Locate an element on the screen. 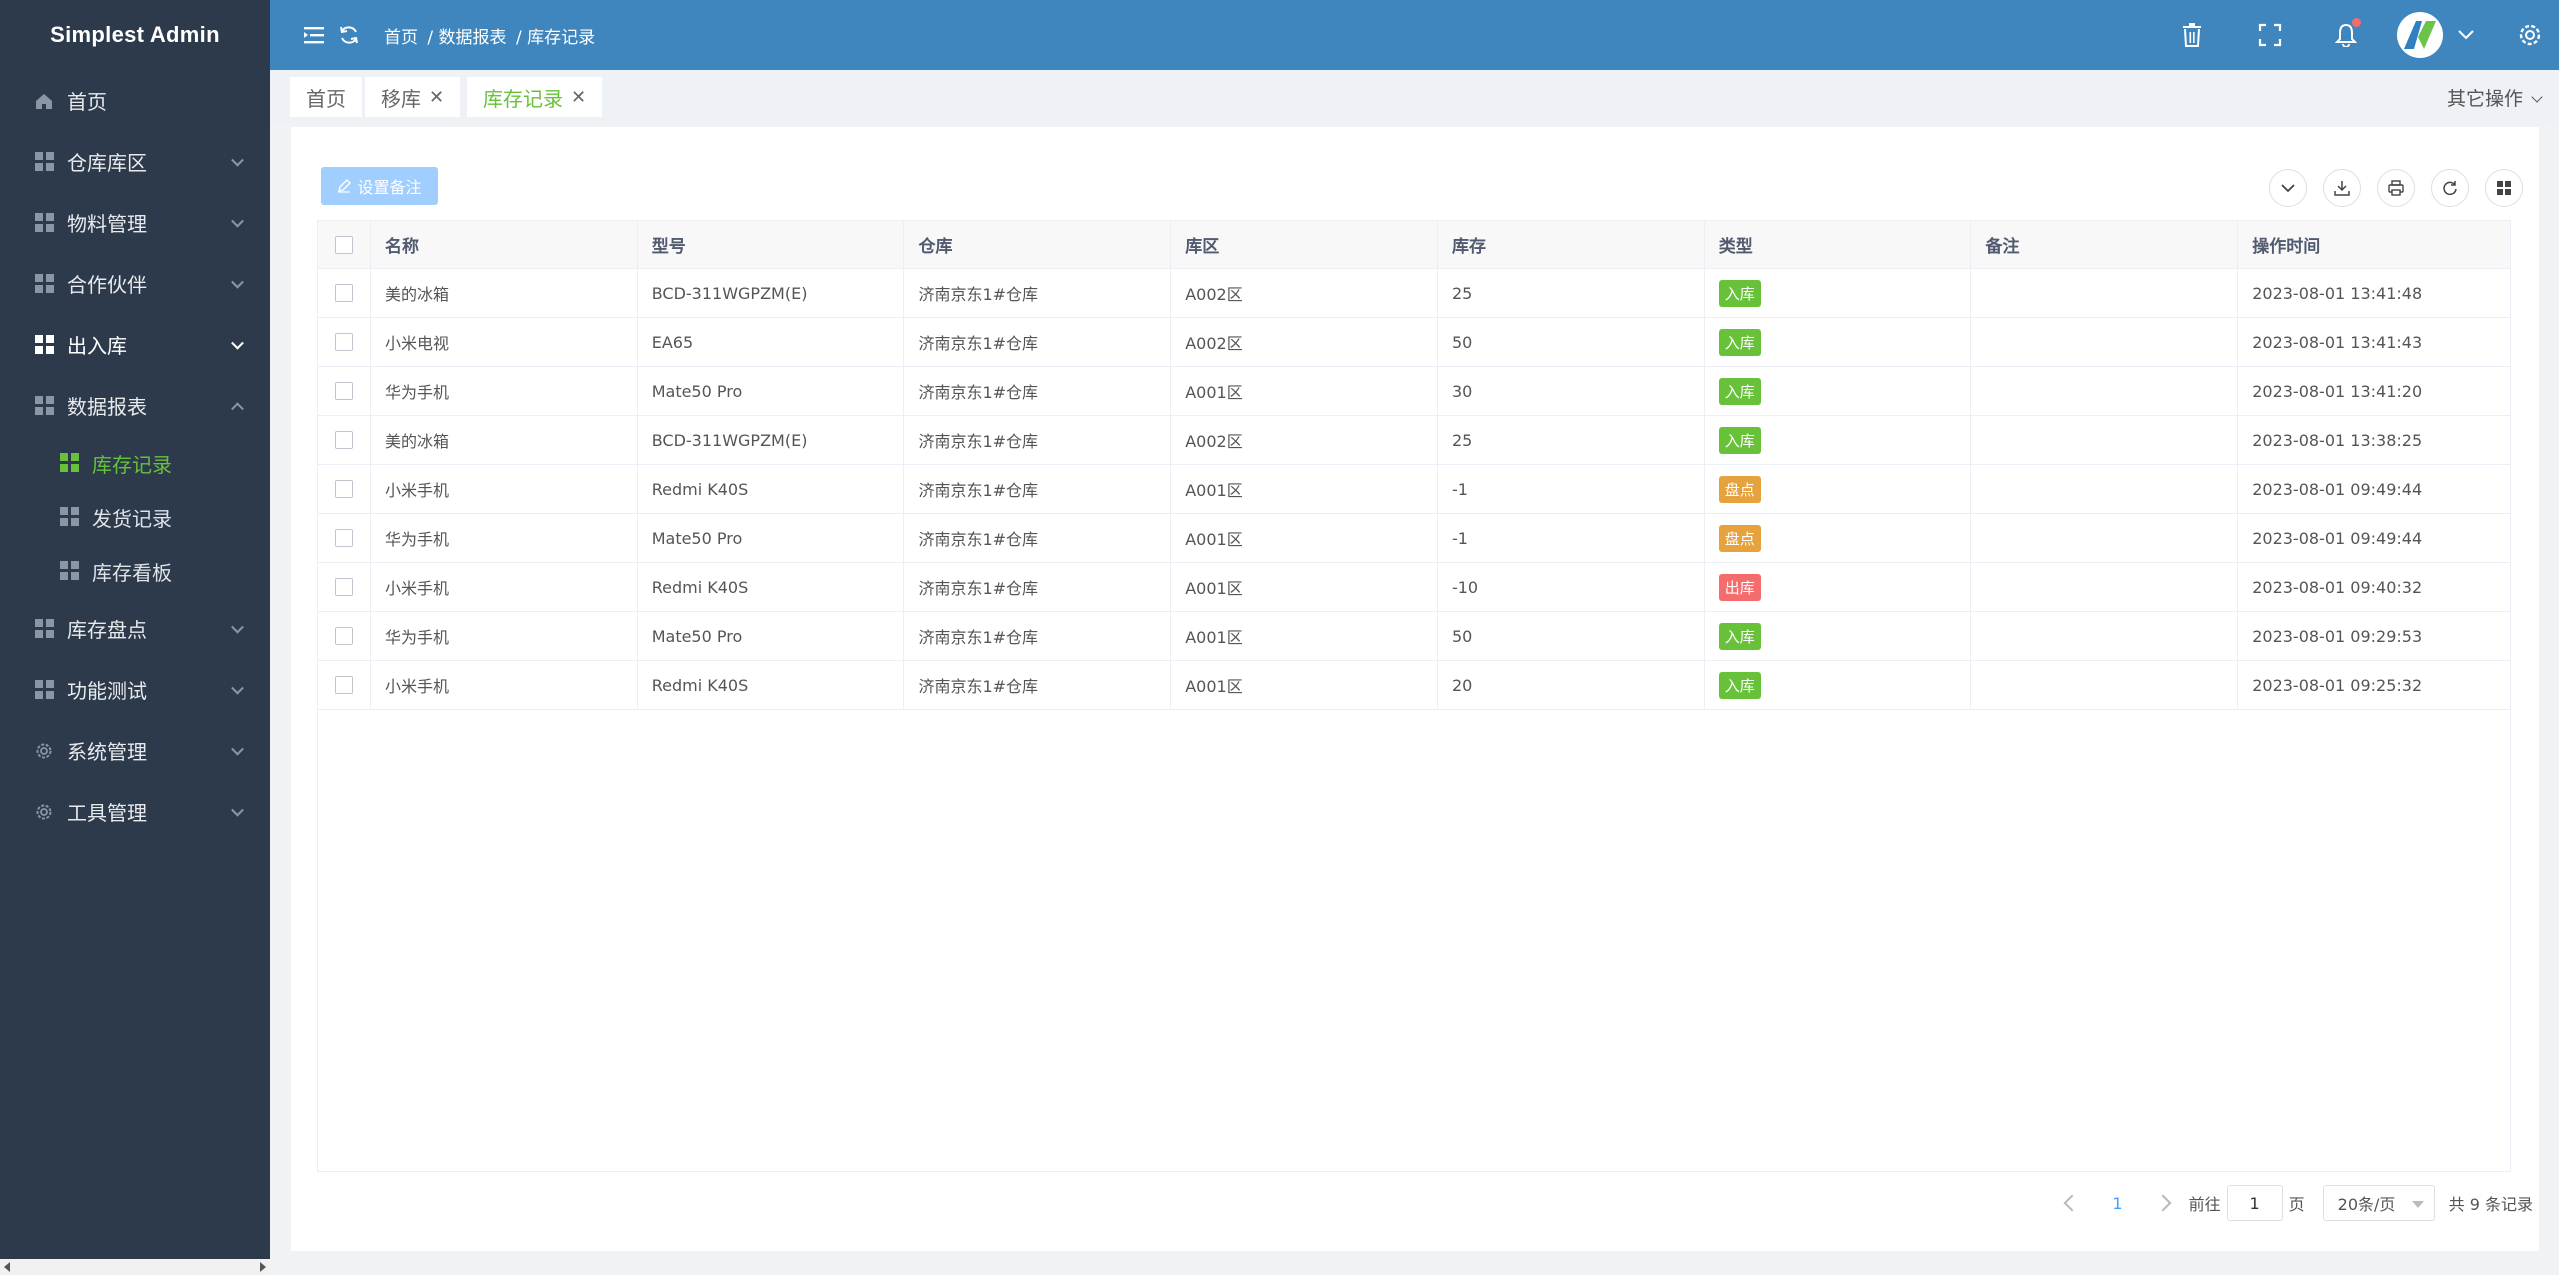 The image size is (2559, 1275). sidebar-item-partners: 合作伙伴 is located at coordinates (135, 283).